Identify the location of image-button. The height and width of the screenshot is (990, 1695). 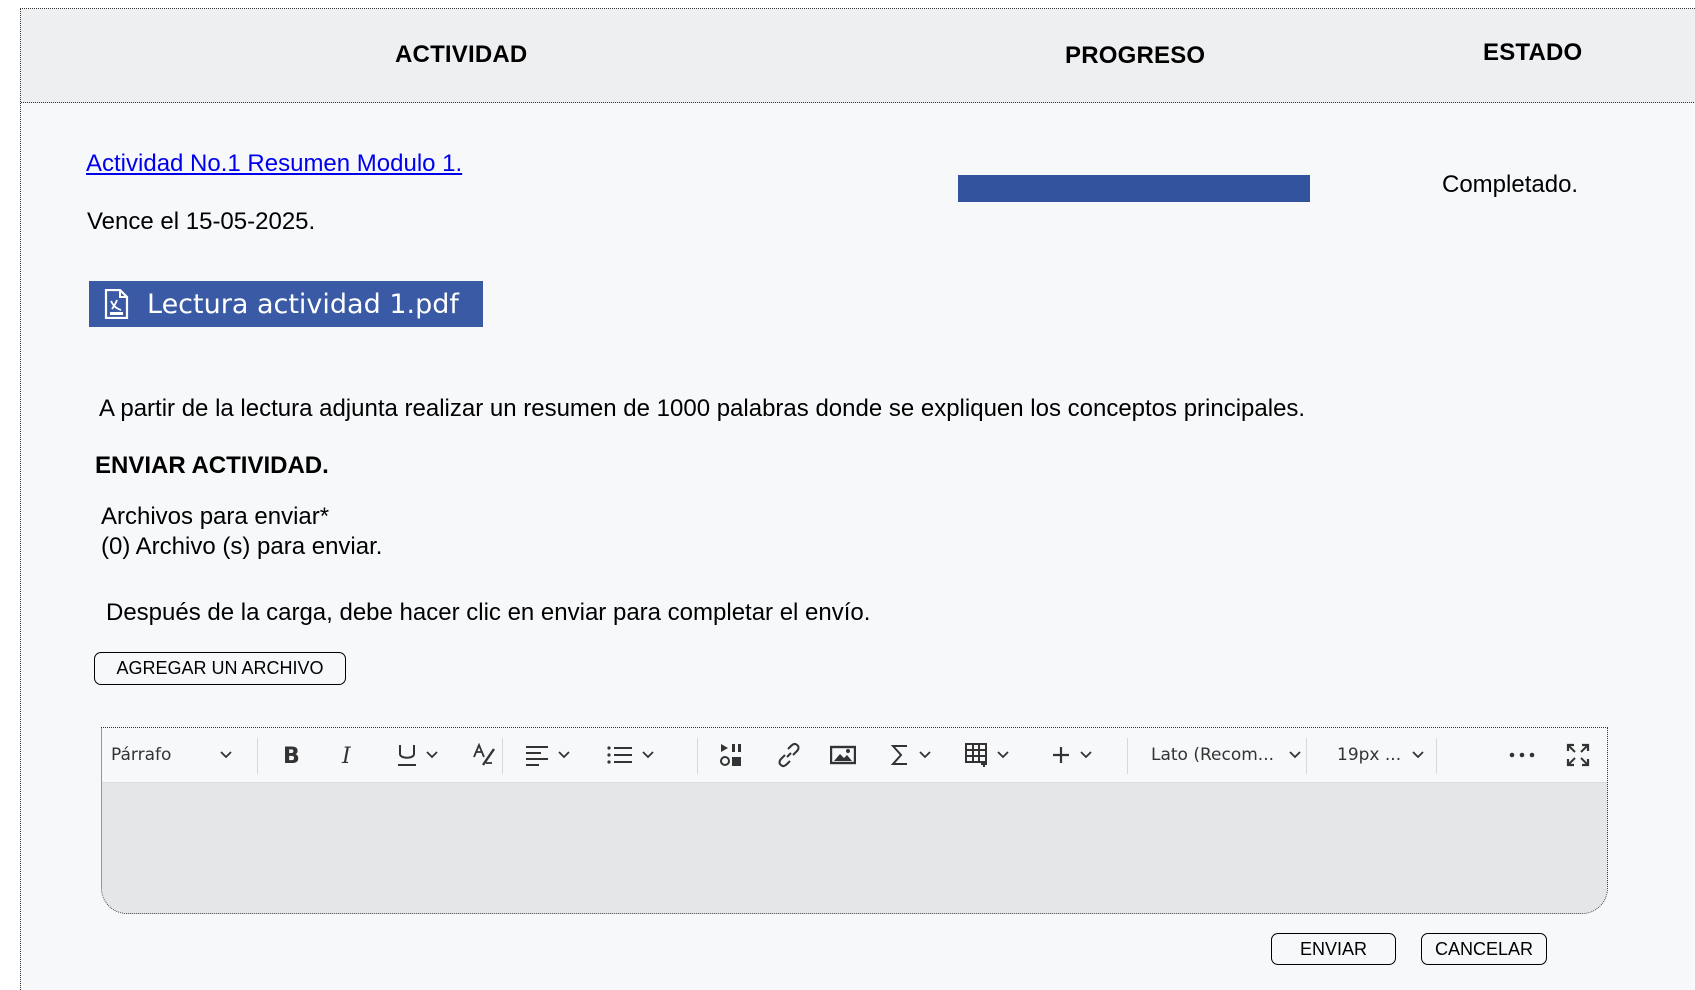
(843, 755).